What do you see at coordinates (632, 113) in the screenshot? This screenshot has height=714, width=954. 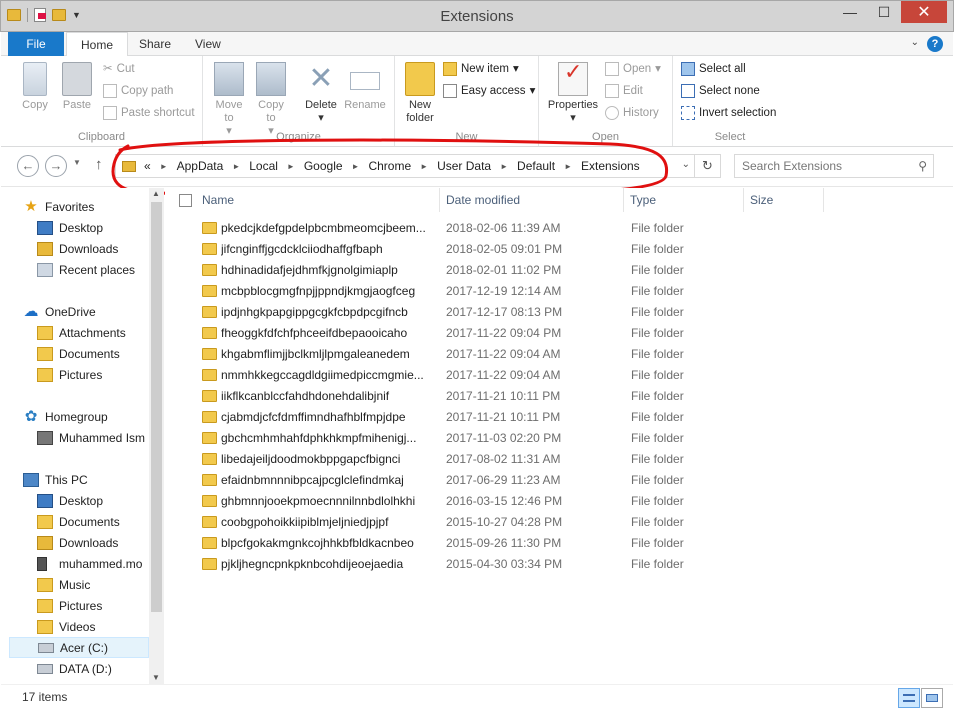 I see `history-button: History` at bounding box center [632, 113].